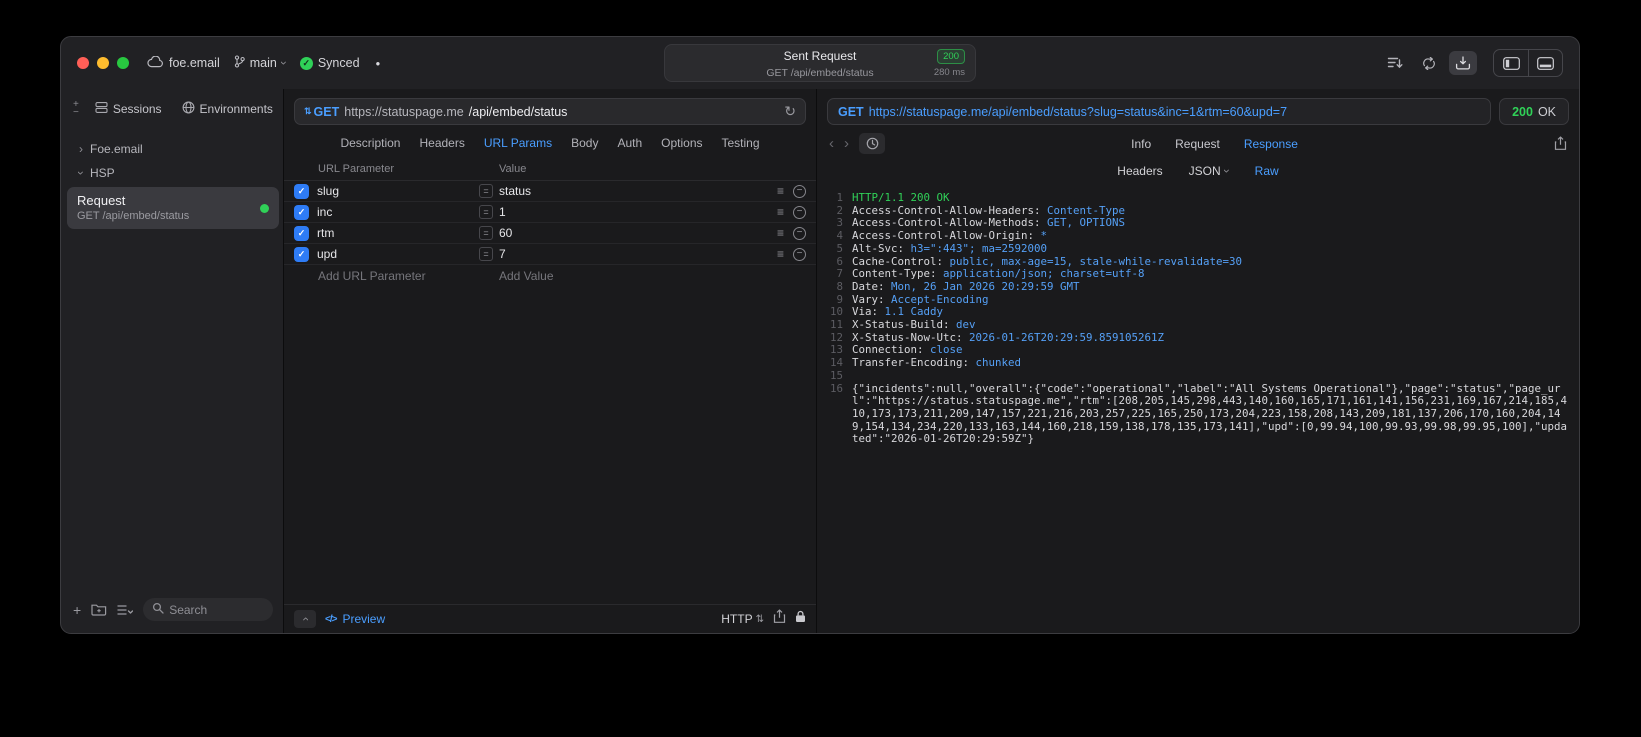 Image resolution: width=1641 pixels, height=737 pixels. What do you see at coordinates (1226, 171) in the screenshot?
I see `chevron-down-icon: ›` at bounding box center [1226, 171].